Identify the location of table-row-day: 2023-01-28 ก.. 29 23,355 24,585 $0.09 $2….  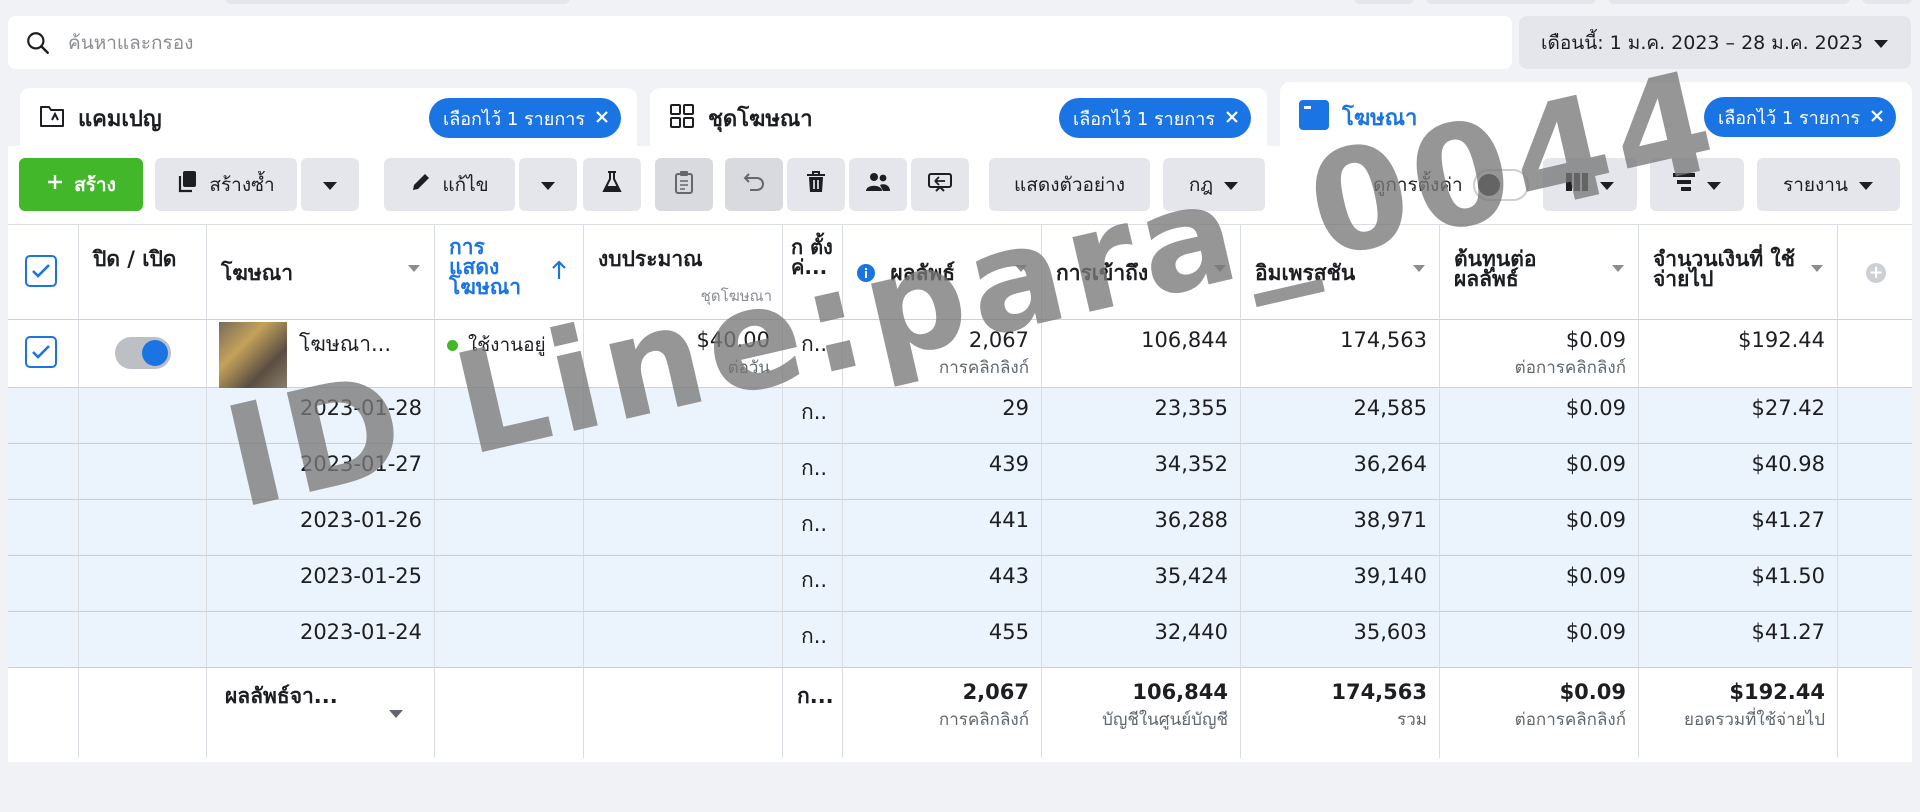
(960, 416).